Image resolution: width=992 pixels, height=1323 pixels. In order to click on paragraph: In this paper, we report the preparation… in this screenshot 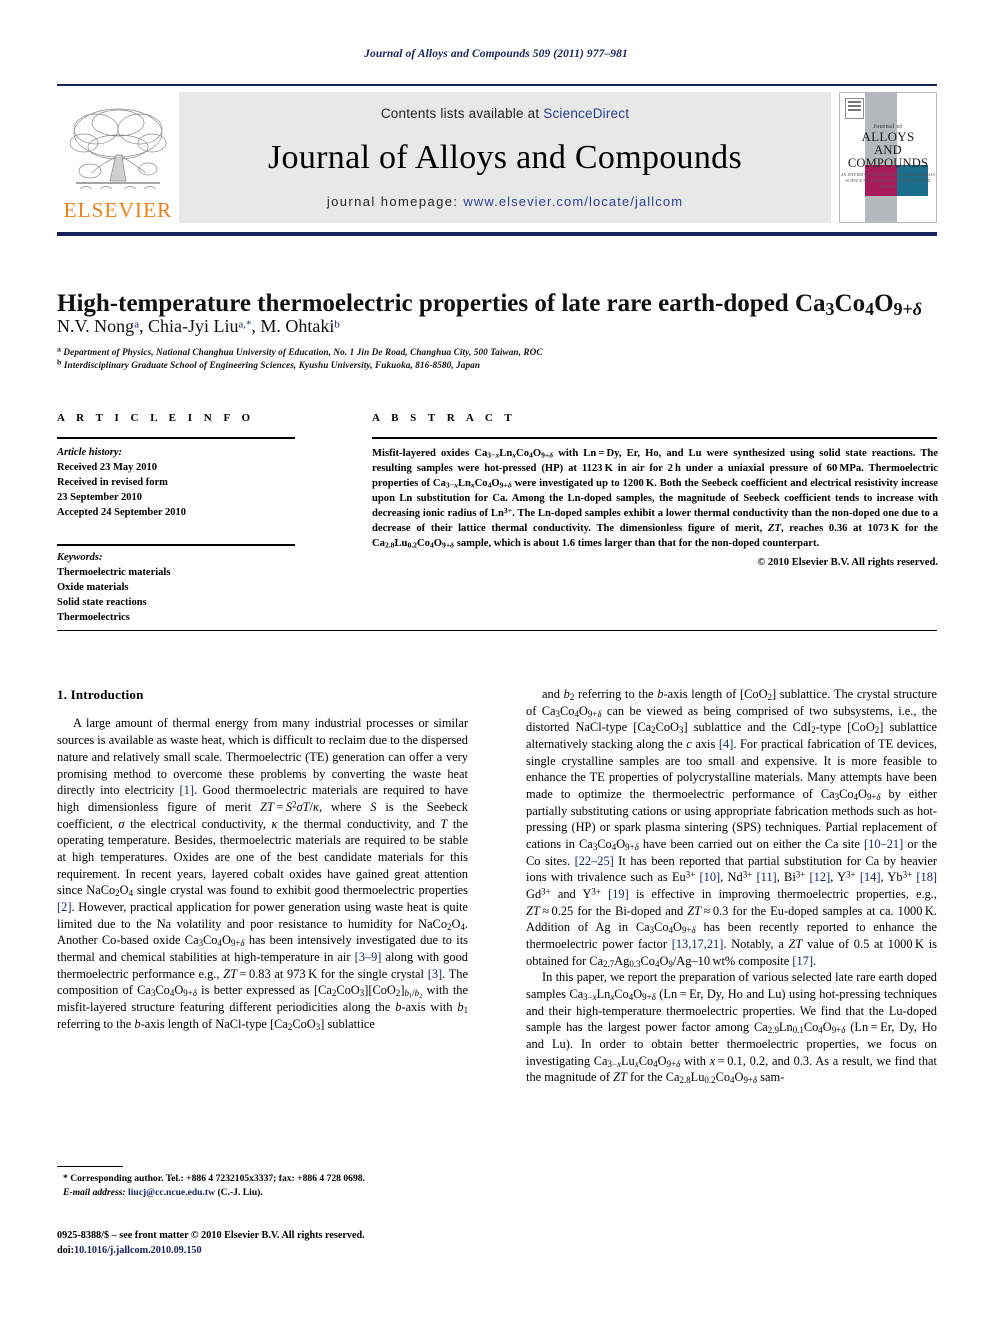, I will do `click(732, 1028)`.